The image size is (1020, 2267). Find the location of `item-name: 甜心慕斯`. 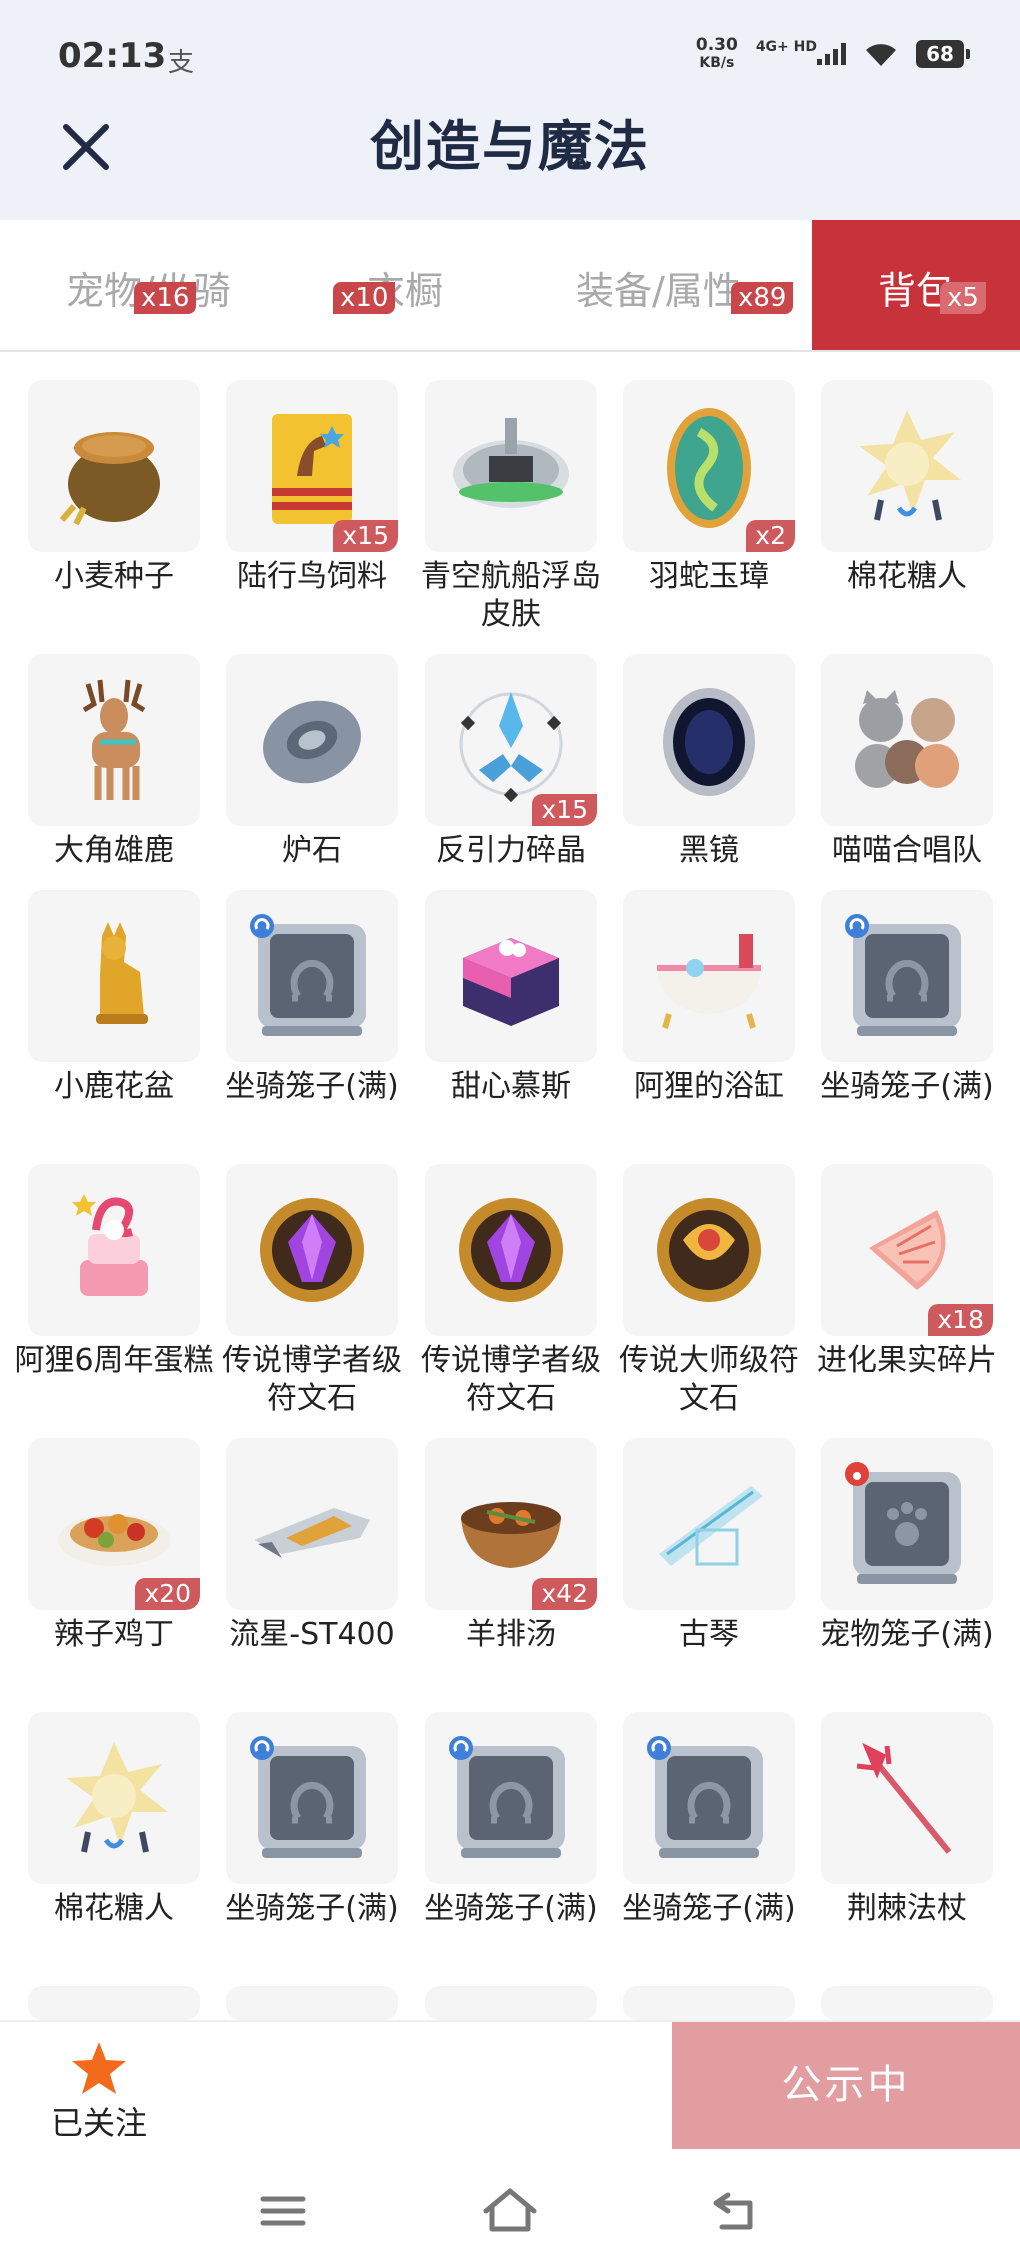

item-name: 甜心慕斯 is located at coordinates (511, 1086).